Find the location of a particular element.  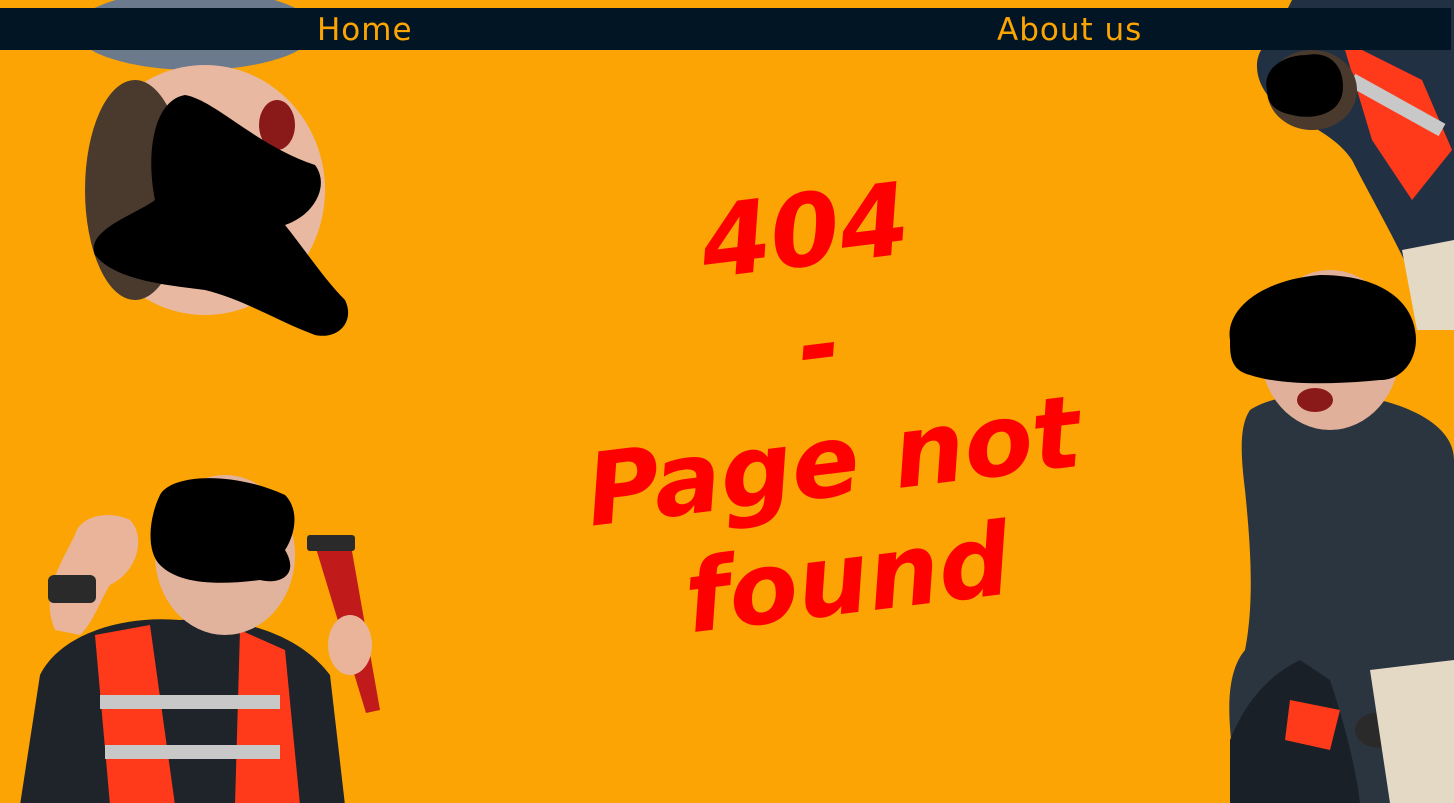

top-nav-bar: Home About us is located at coordinates (725, 29).